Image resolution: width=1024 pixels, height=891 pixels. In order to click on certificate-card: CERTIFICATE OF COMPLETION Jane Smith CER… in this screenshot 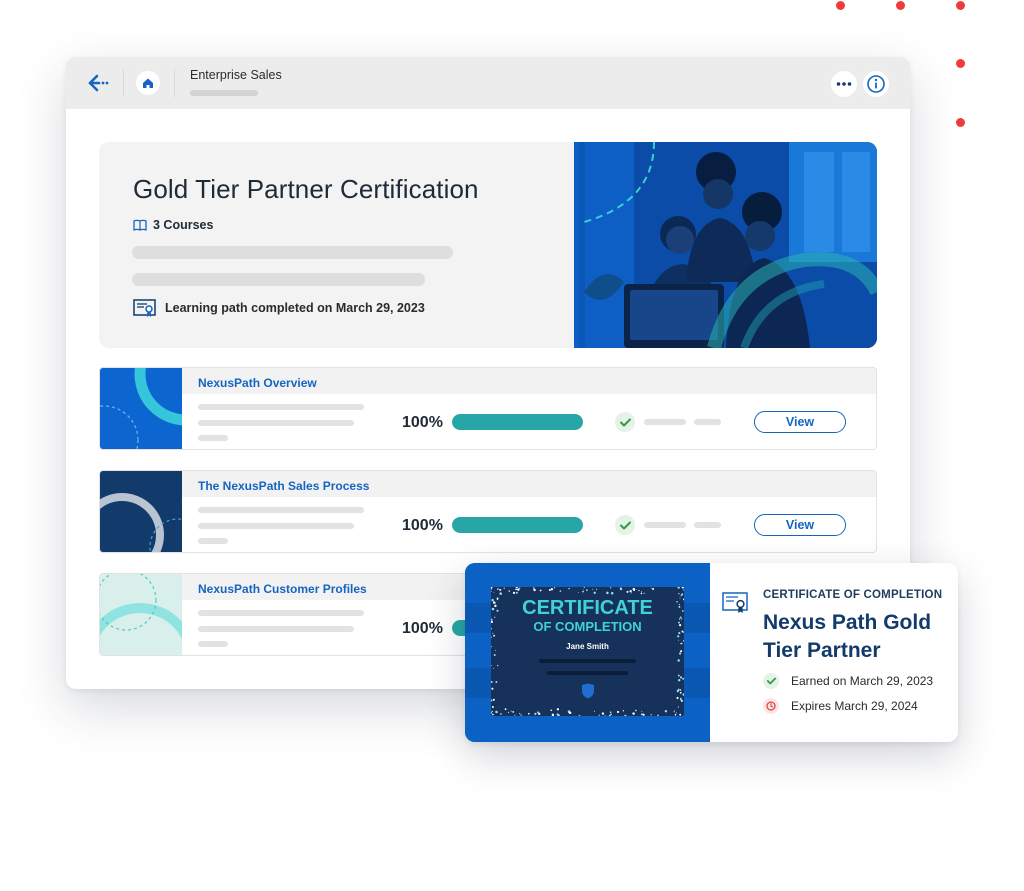, I will do `click(711, 652)`.